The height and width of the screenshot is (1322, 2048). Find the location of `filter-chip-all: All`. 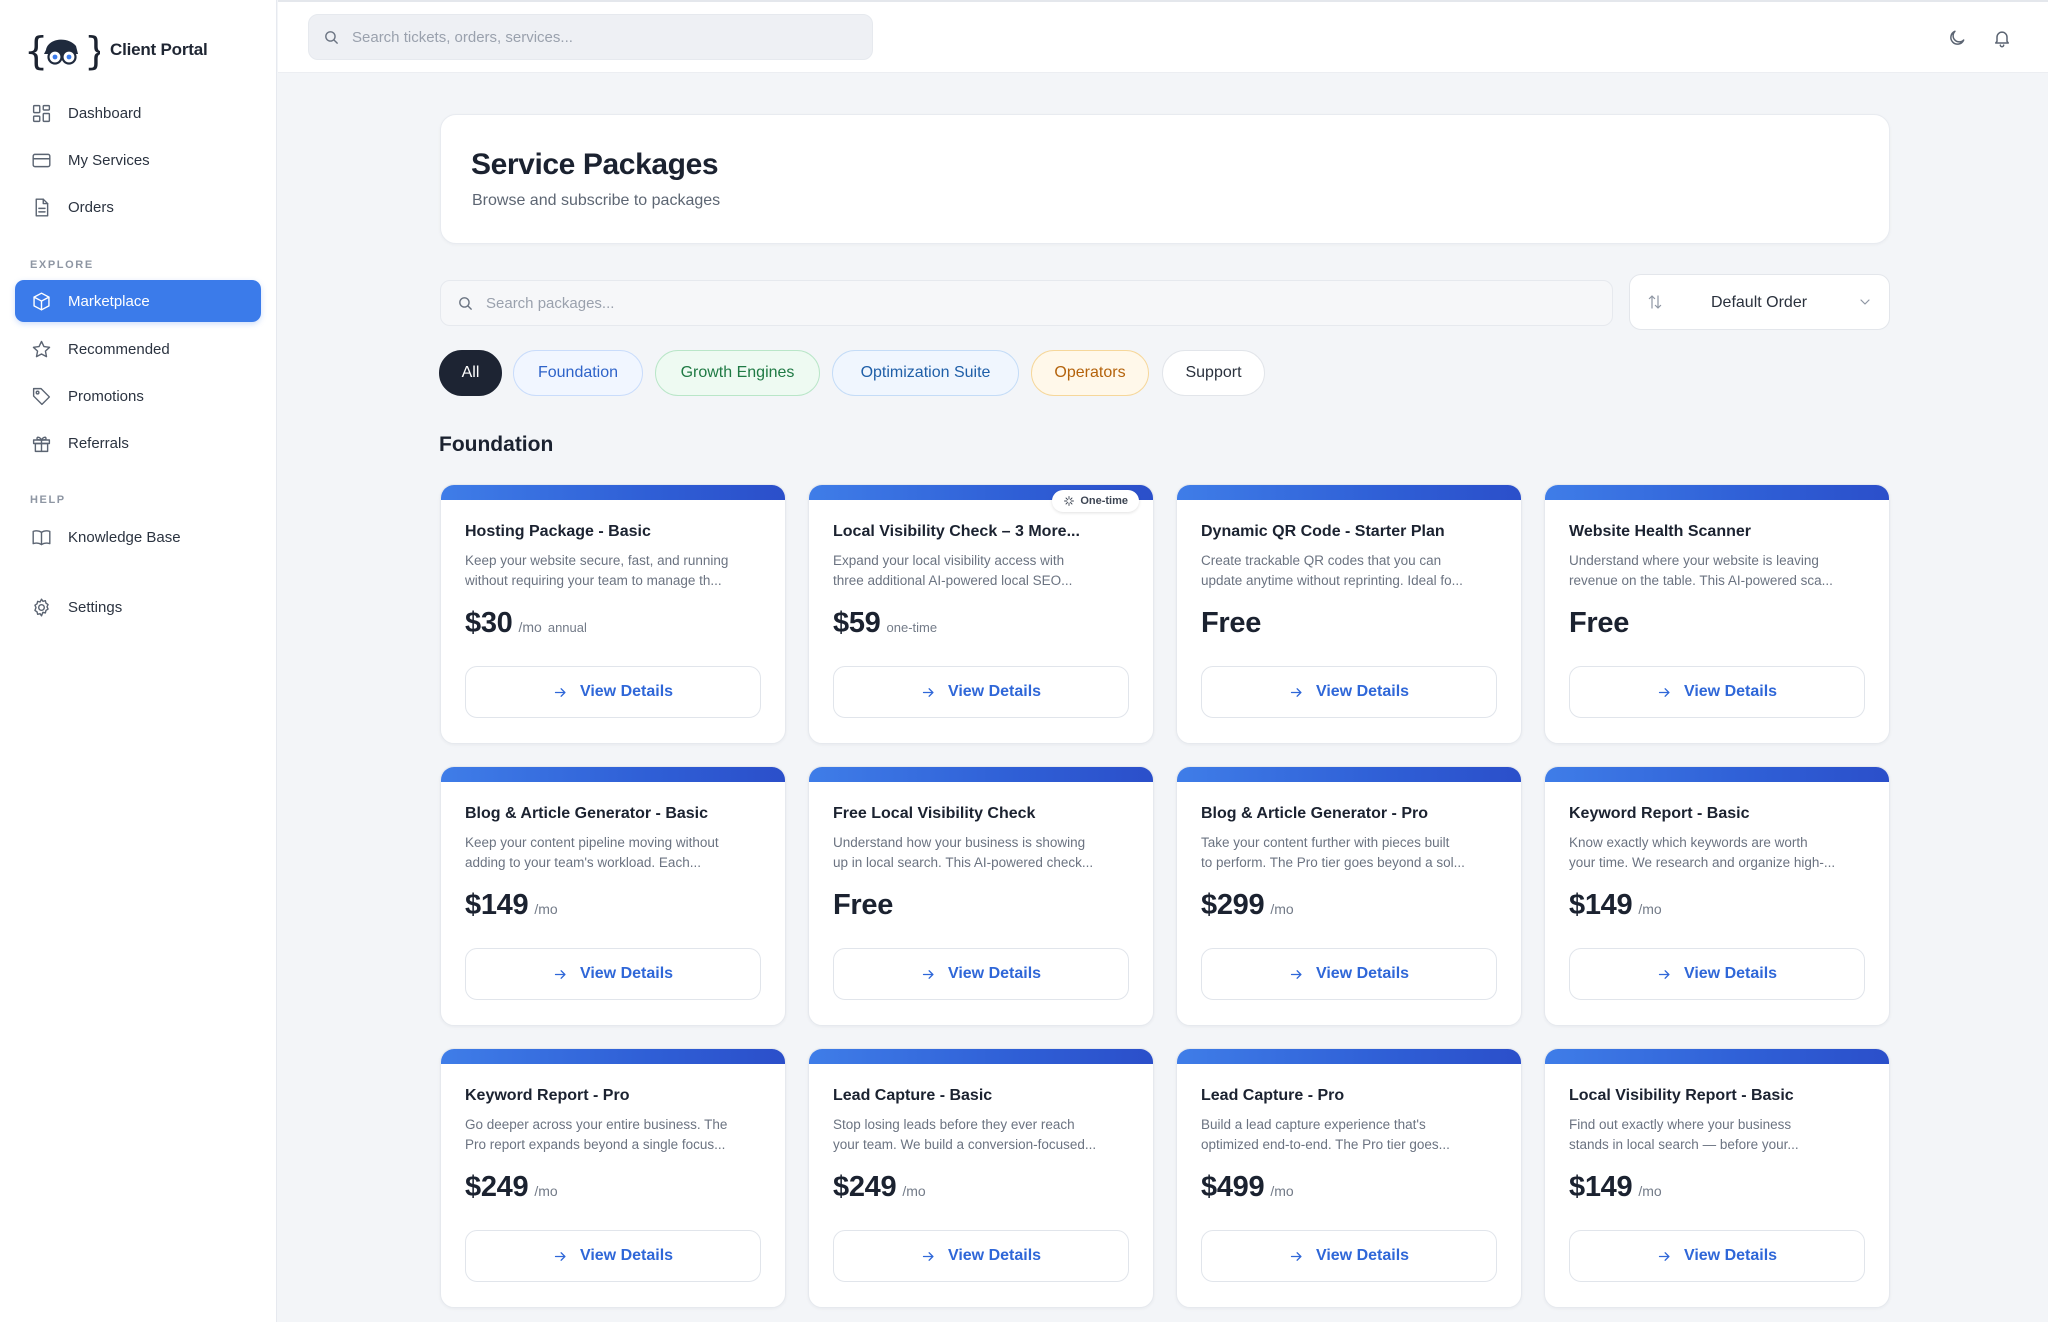

filter-chip-all: All is located at coordinates (470, 373).